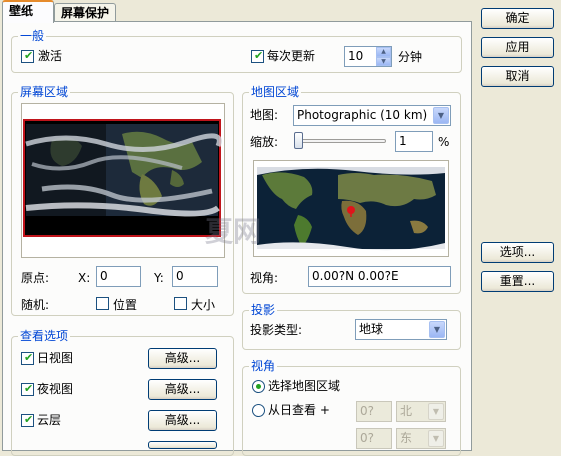 The width and height of the screenshot is (561, 456). I want to click on from-sun-label: 从日查看 +, so click(299, 410).